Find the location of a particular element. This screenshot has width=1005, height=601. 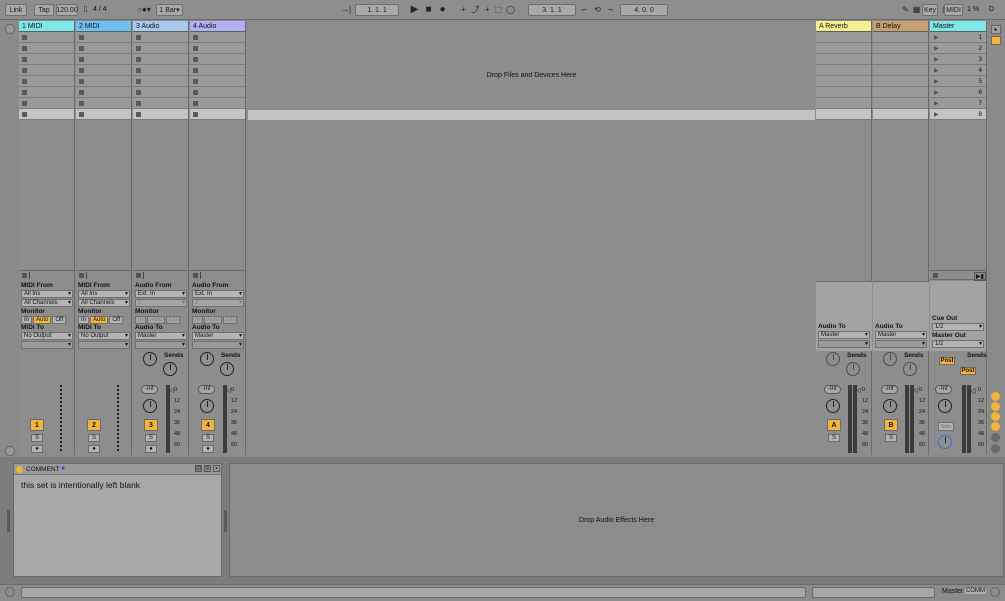

io-toggle-icon is located at coordinates (995, 396).